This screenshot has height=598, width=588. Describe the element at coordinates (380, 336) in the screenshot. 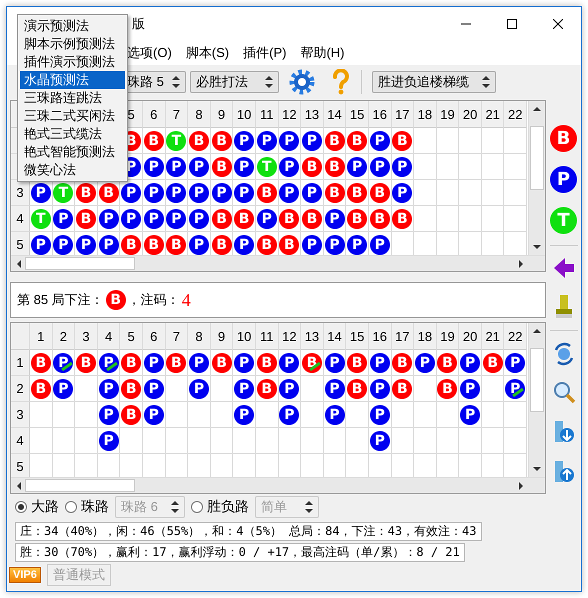

I see `column-header: 16` at that location.